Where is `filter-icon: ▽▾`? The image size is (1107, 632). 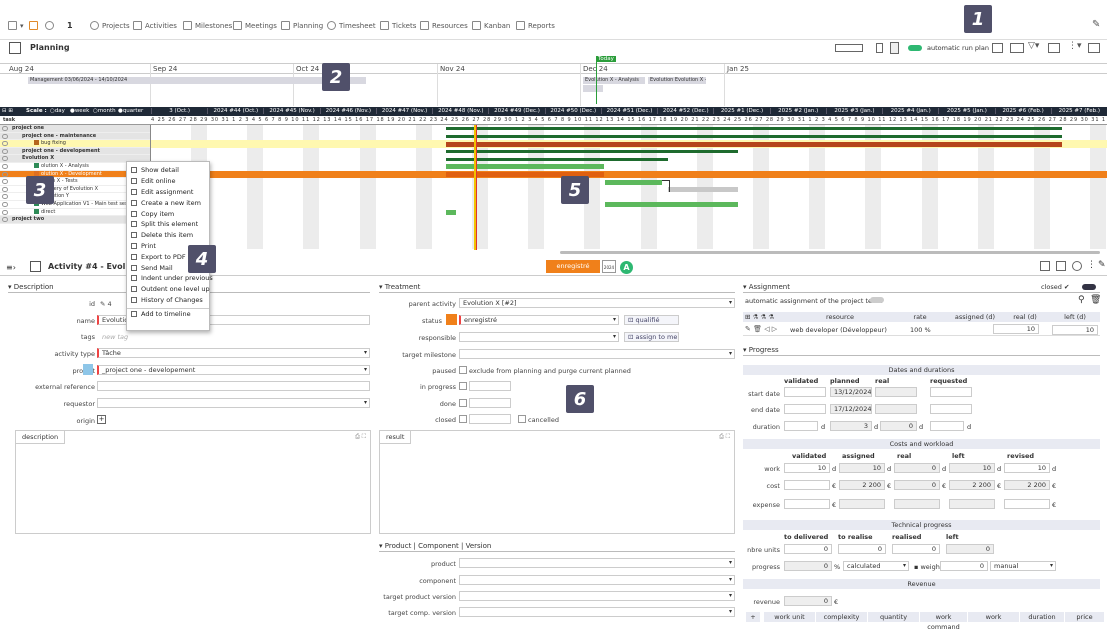
filter-icon: ▽▾ is located at coordinates (1033, 46).